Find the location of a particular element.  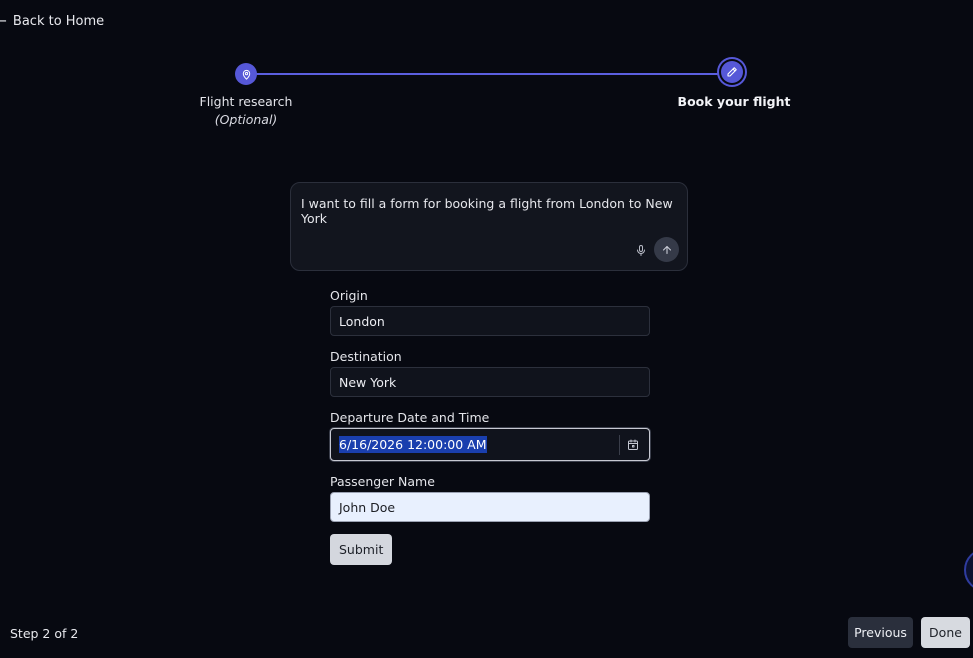

origin-value: London is located at coordinates (362, 321).